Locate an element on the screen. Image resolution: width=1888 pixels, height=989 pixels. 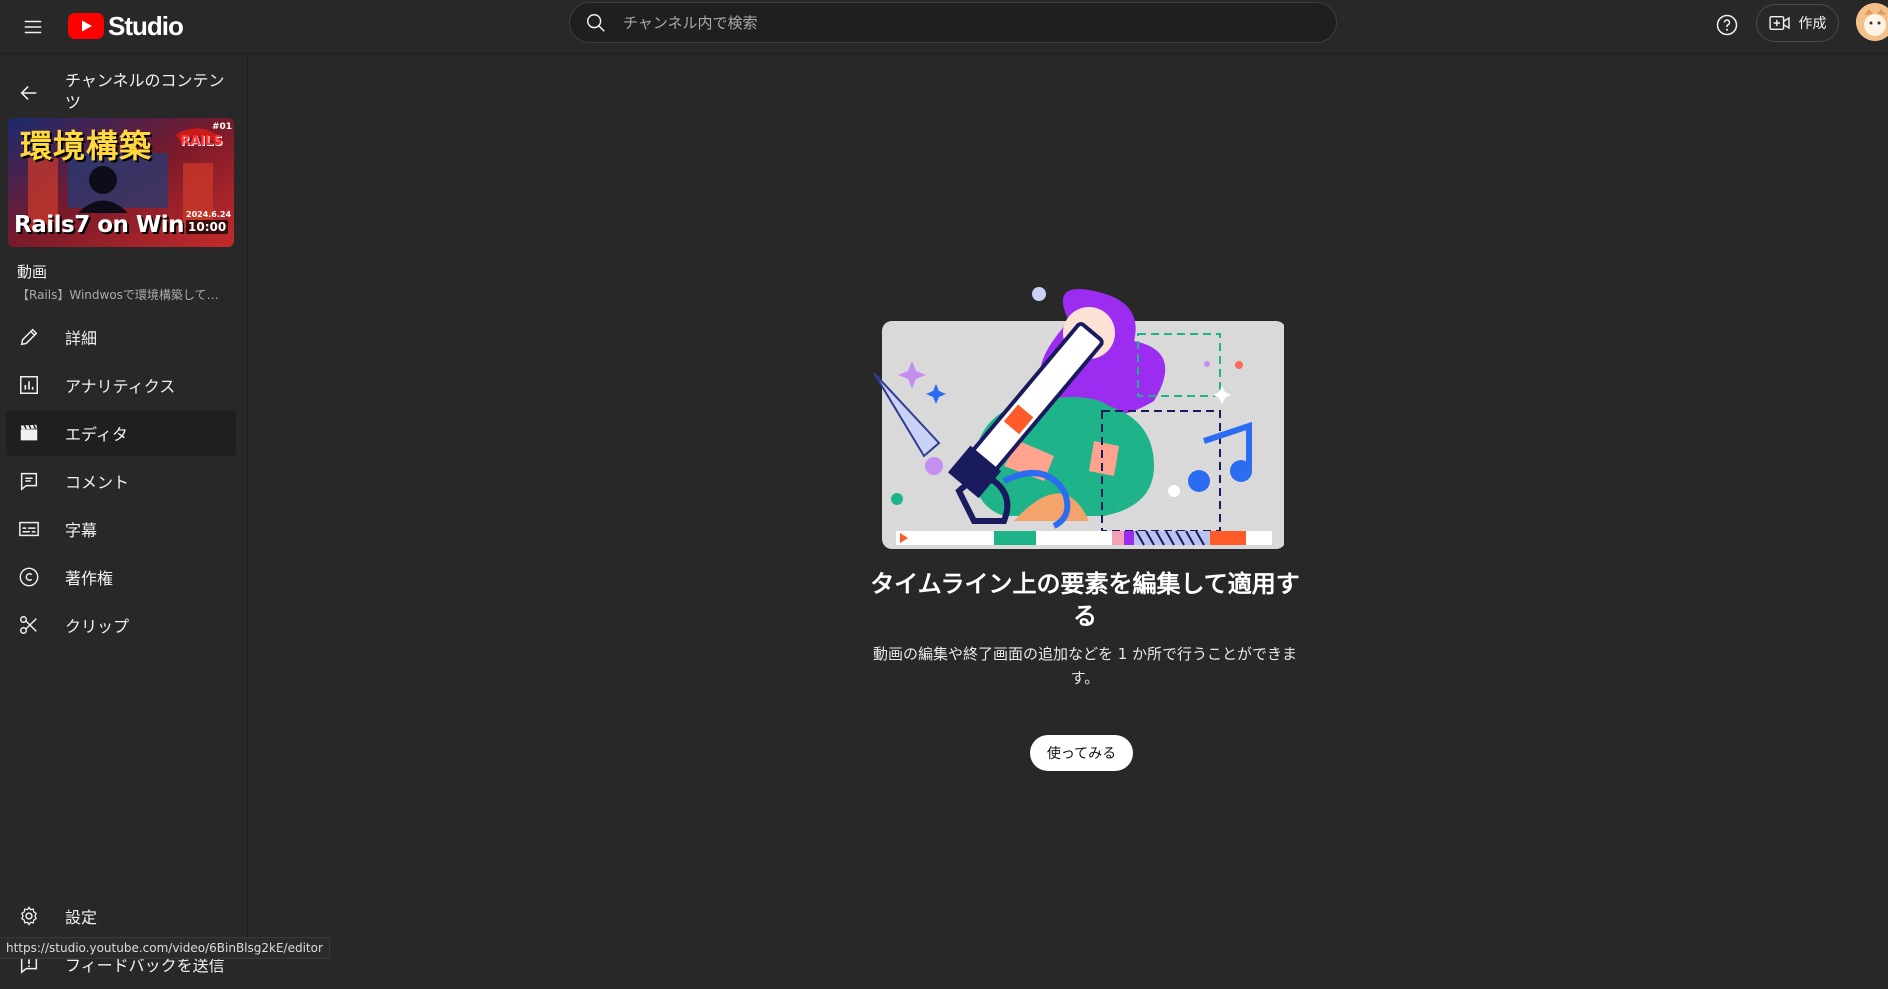
sidebar-item-copyright: 著作権 is located at coordinates (121, 577).